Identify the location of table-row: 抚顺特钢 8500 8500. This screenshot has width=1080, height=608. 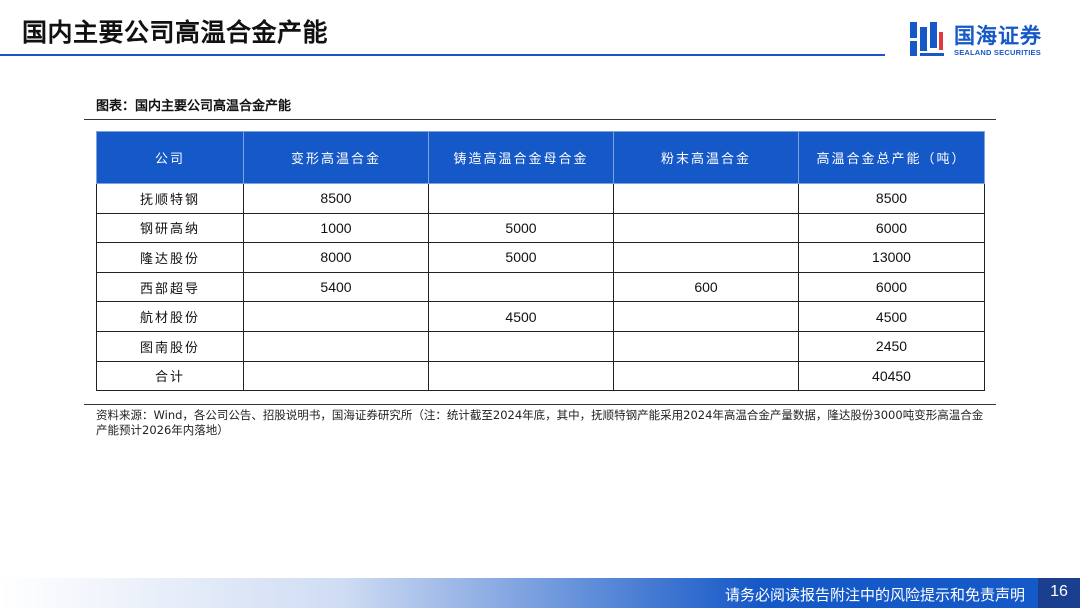
(540, 198).